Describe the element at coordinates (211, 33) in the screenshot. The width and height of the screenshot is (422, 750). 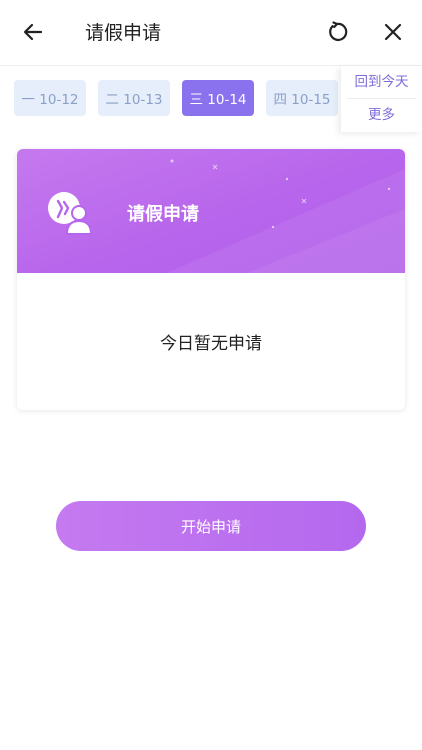
I see `app-header: 请假申请` at that location.